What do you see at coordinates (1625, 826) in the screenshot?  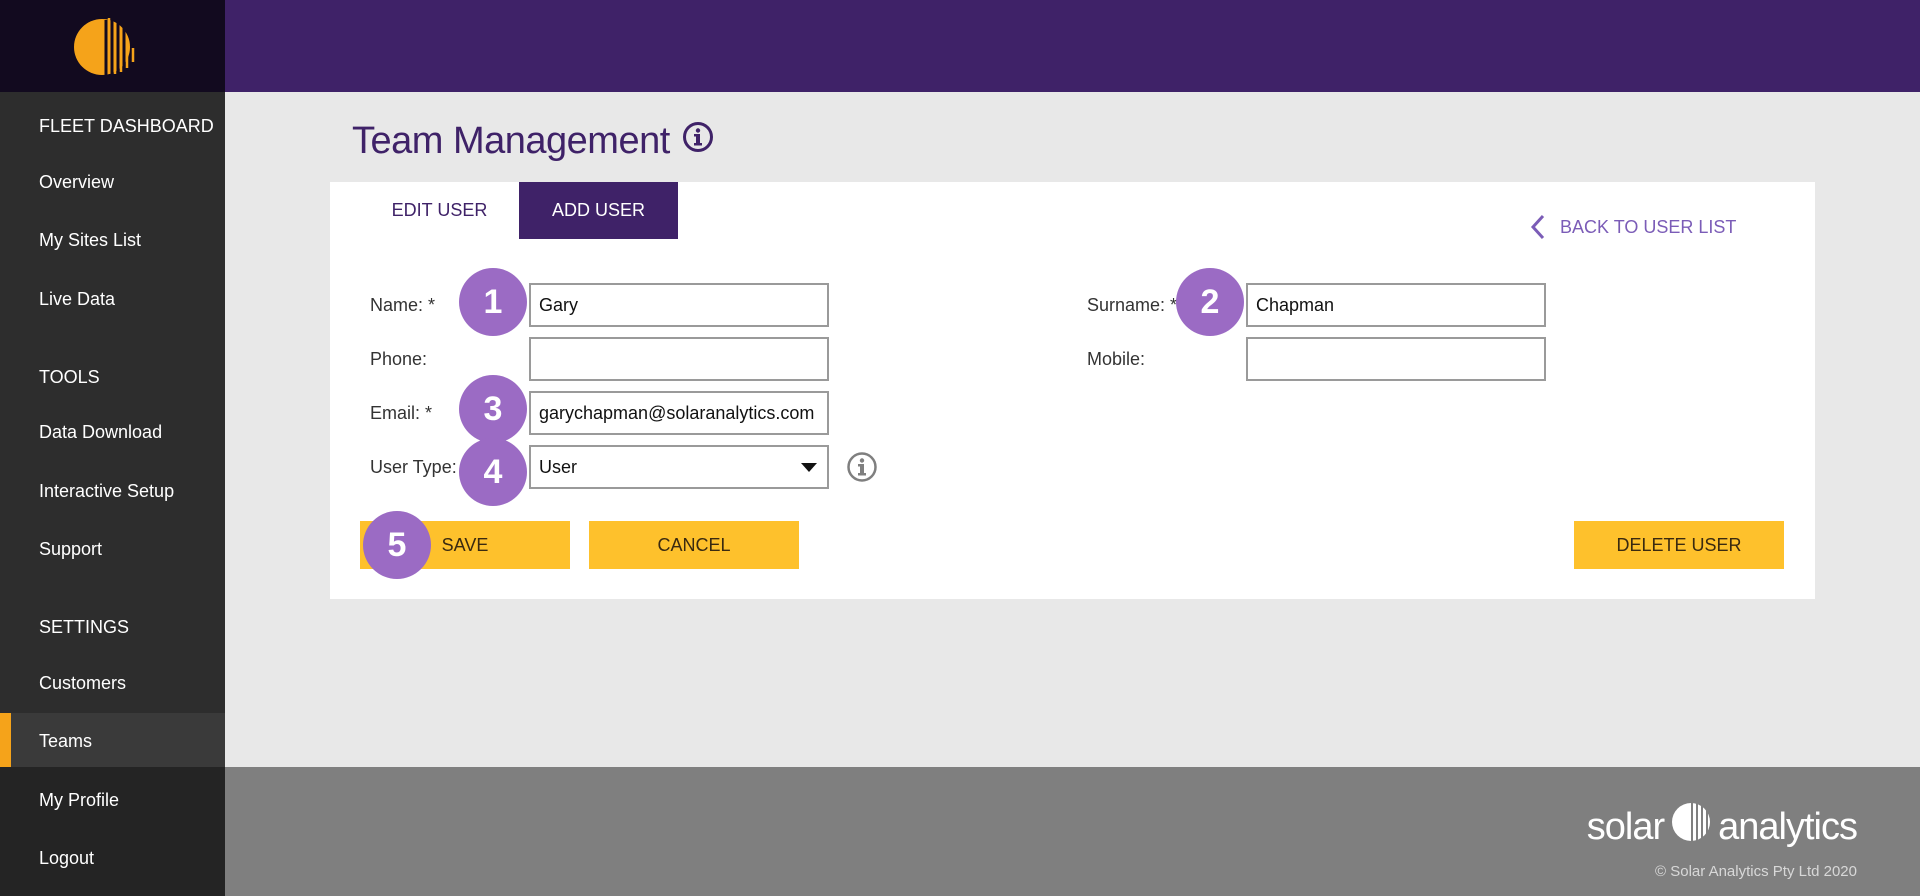 I see `footer-logo-left: solar` at bounding box center [1625, 826].